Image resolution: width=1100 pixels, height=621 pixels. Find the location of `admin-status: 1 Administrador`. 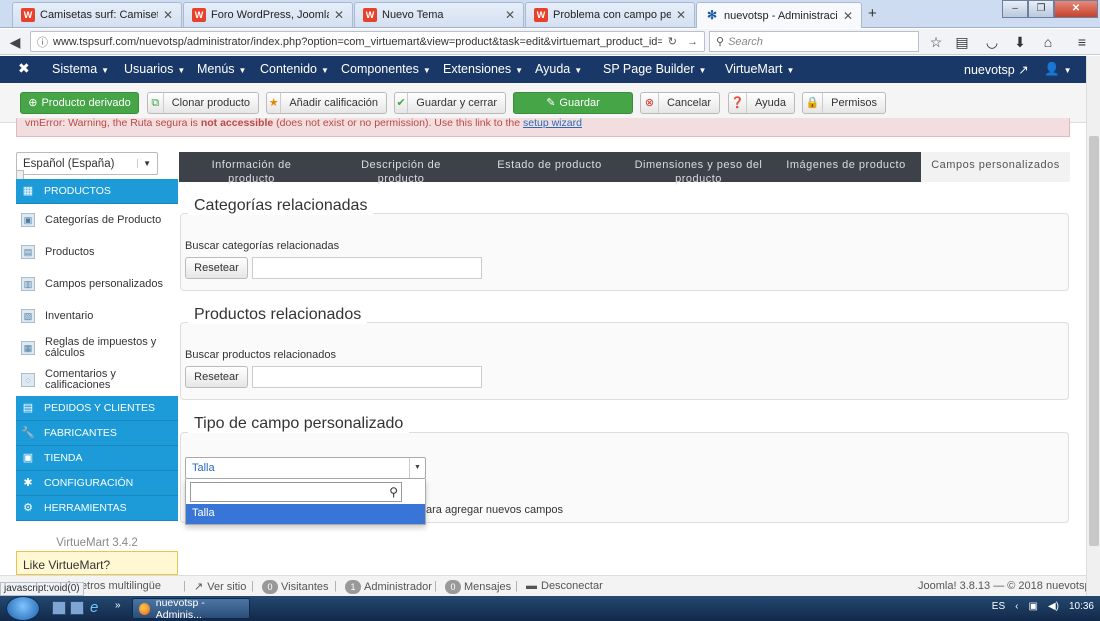

admin-status: 1 Administrador is located at coordinates (388, 587).